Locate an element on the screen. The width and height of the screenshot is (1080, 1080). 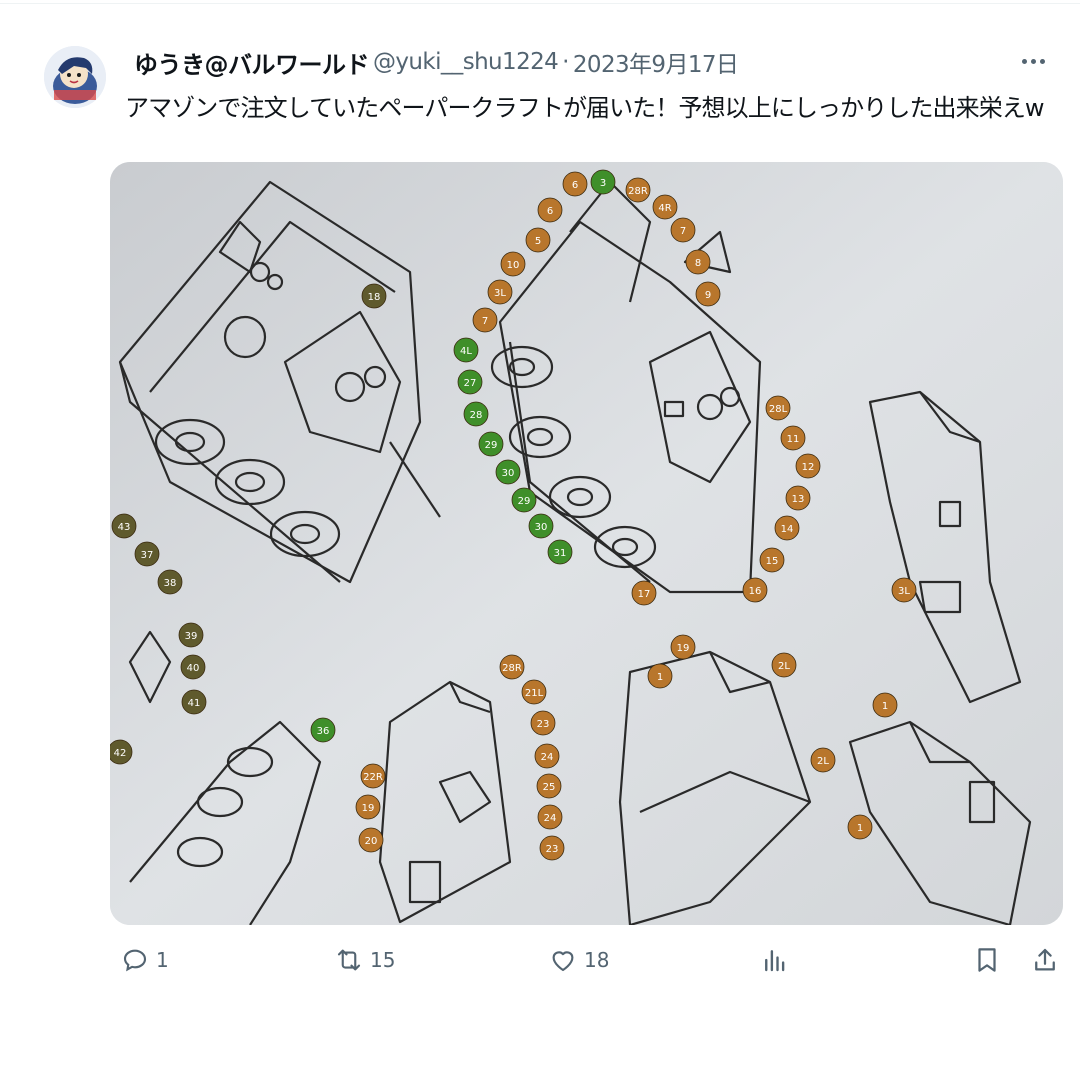
bookmark-icon is located at coordinates (987, 960).